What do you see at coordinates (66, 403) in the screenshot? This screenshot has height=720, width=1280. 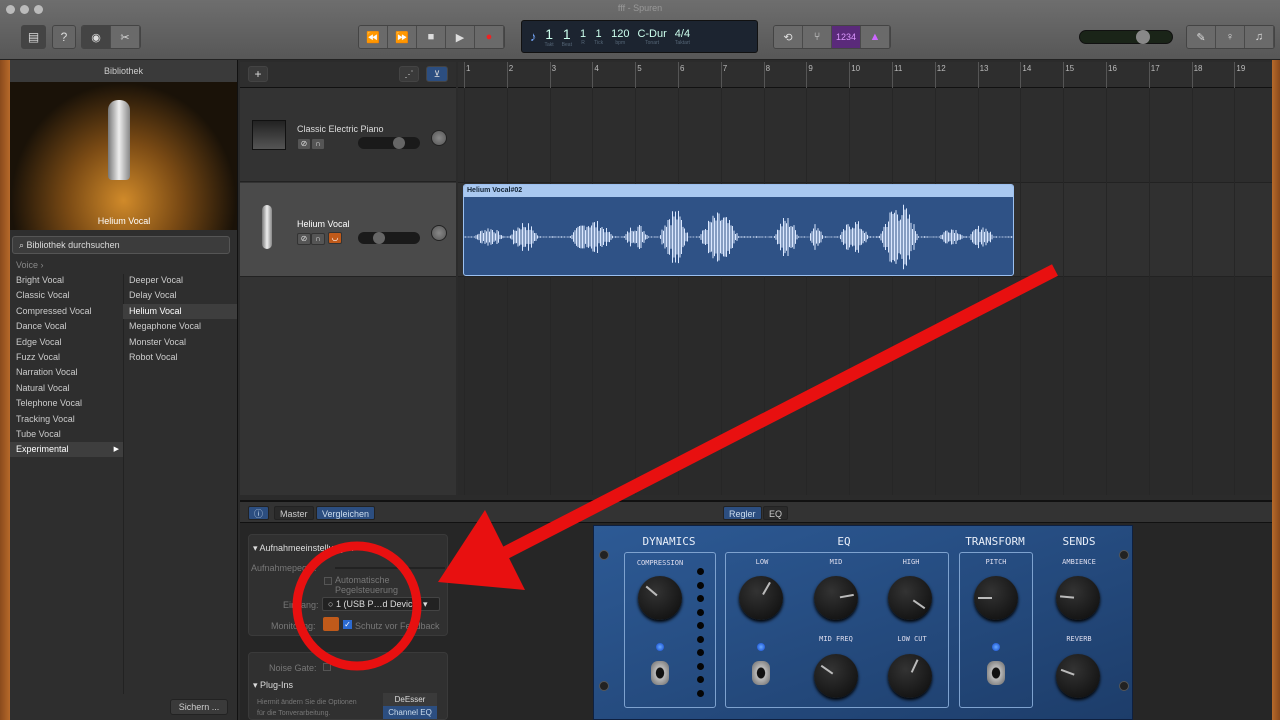 I see `library-item-telephone-vocal: Telephone Vocal` at bounding box center [66, 403].